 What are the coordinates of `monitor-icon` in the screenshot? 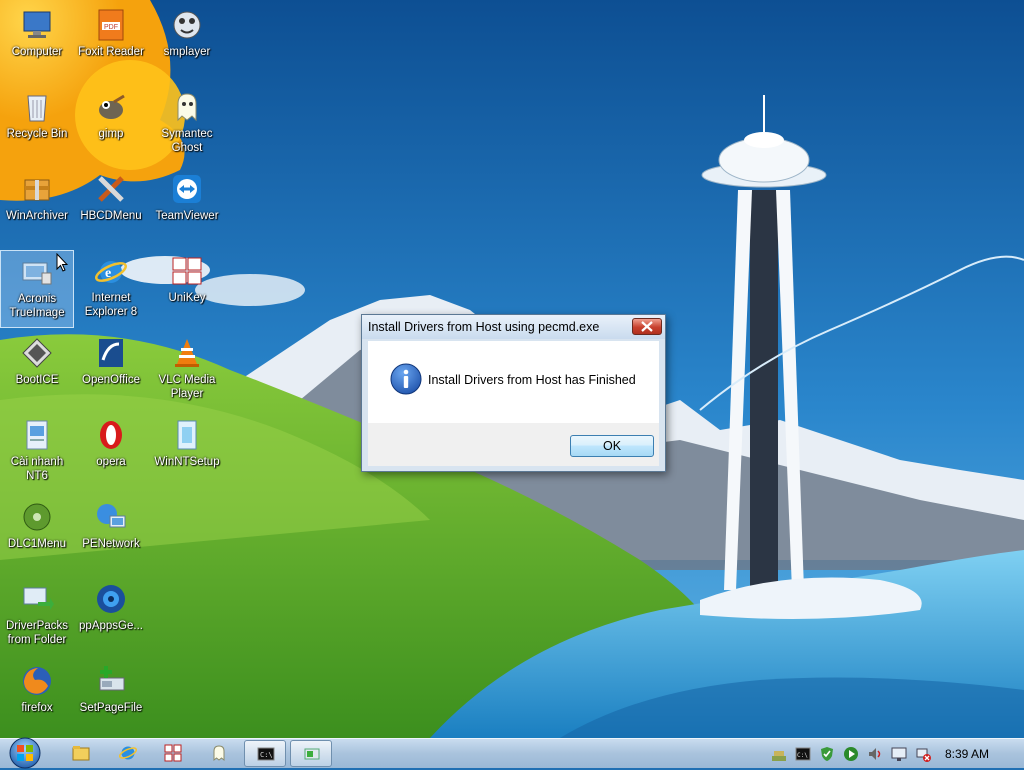 It's located at (899, 754).